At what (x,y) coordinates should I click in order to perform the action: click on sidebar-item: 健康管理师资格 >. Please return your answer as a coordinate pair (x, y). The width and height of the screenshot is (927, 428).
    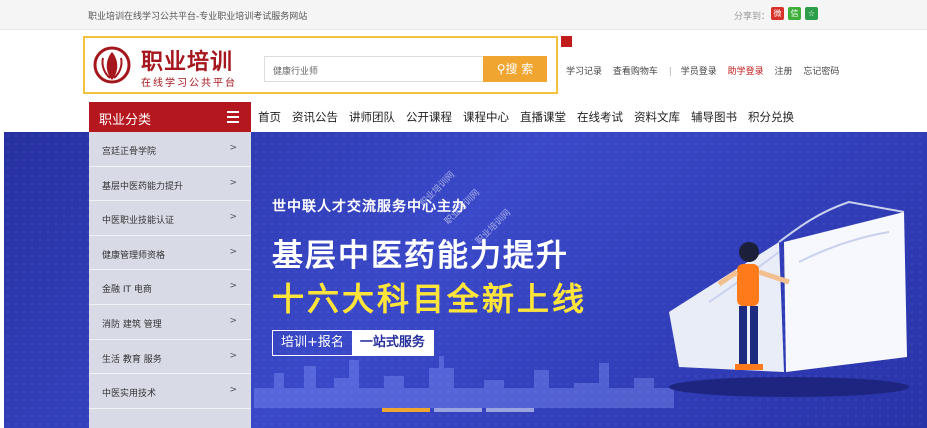
    Looking at the image, I should click on (170, 253).